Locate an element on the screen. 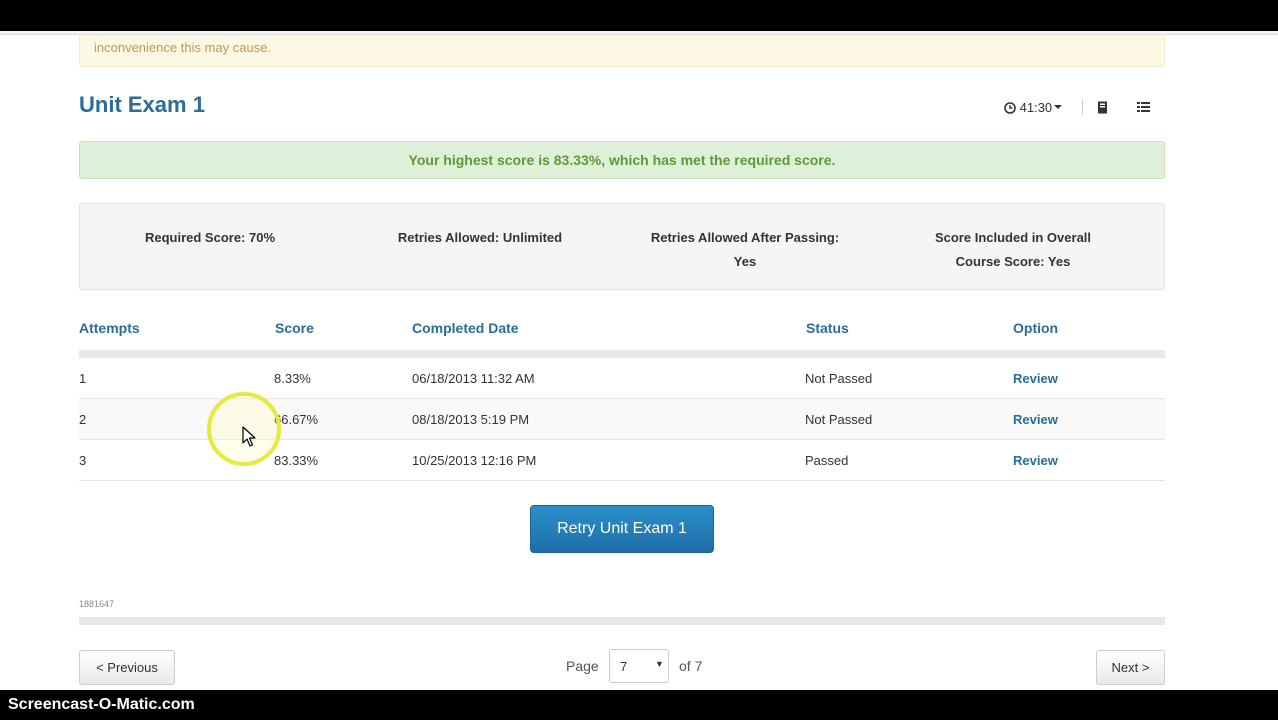  attempt-score: 83.33% is located at coordinates (296, 460).